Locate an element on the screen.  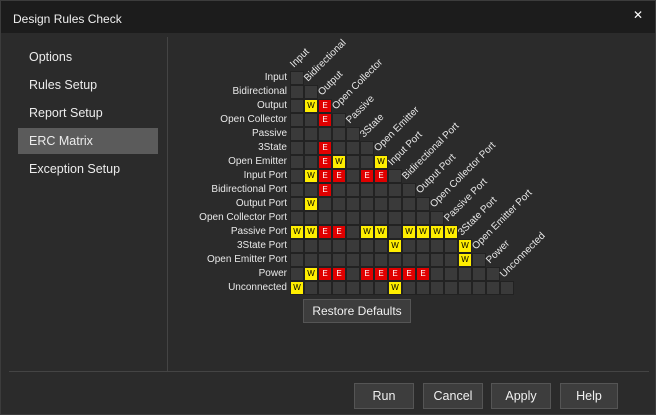
restore-defaults-button: Restore Defaults is located at coordinates (357, 311).